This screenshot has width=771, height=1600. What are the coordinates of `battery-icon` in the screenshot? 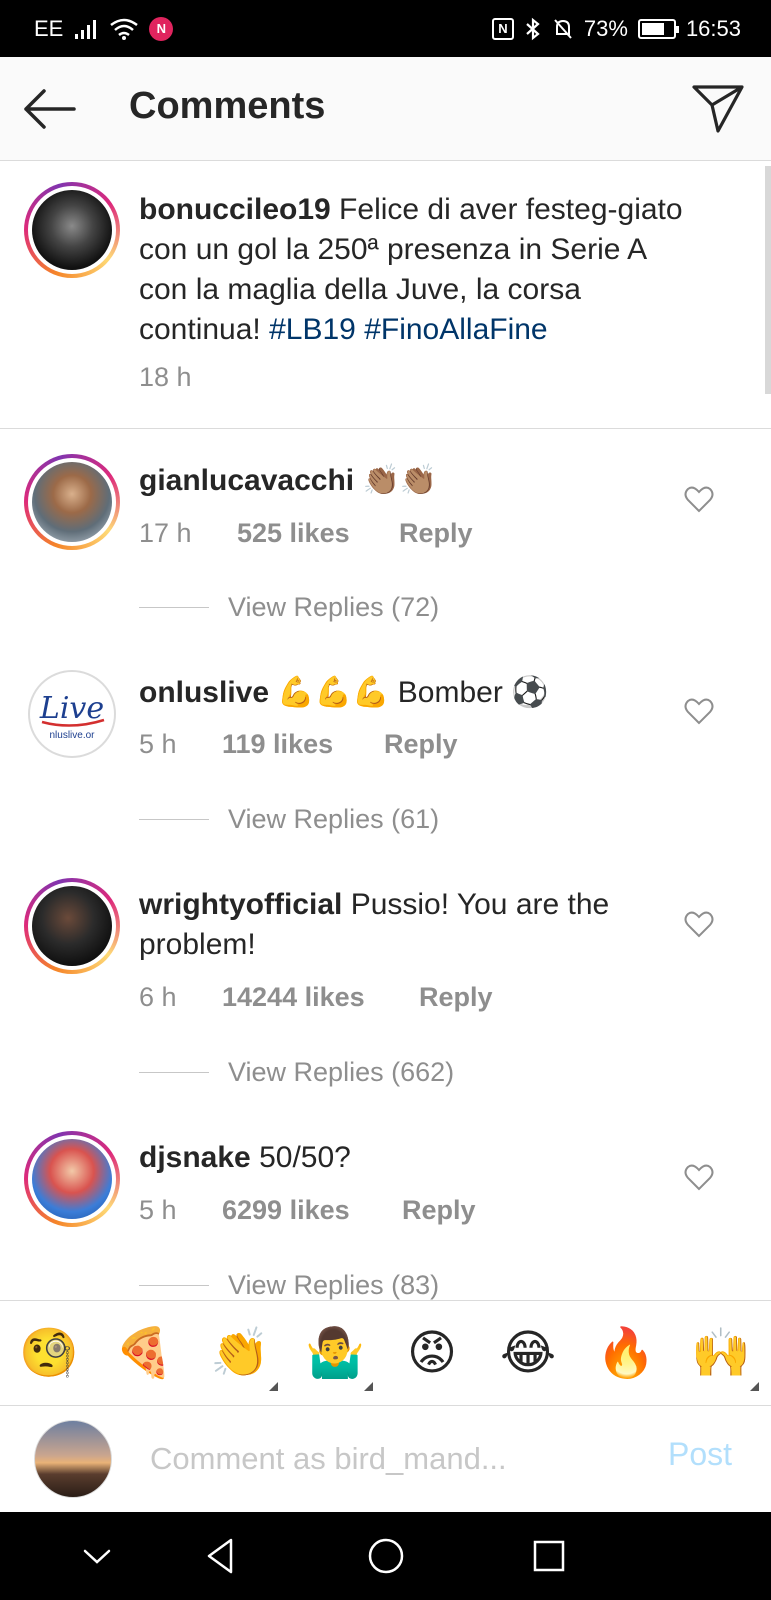 It's located at (658, 28).